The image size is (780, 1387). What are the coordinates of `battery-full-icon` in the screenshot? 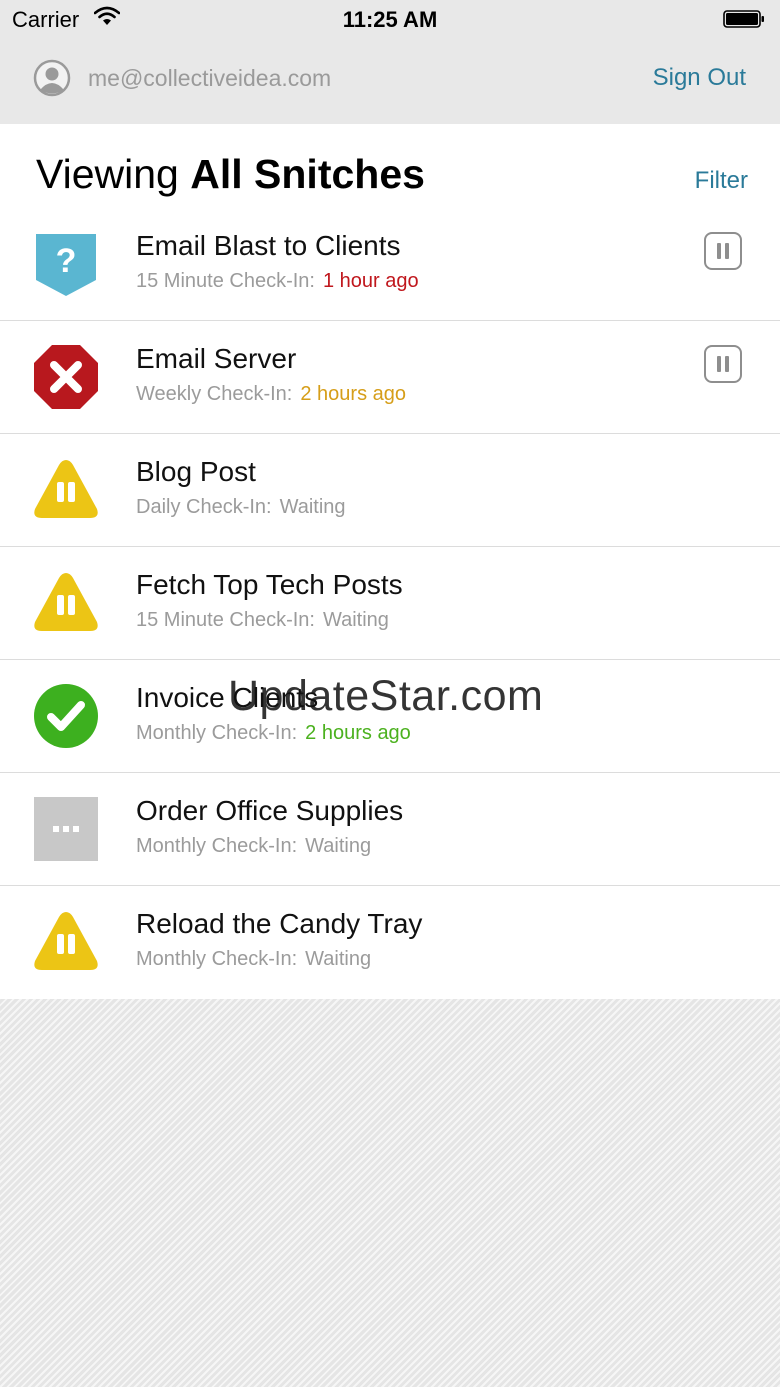 It's located at (743, 19).